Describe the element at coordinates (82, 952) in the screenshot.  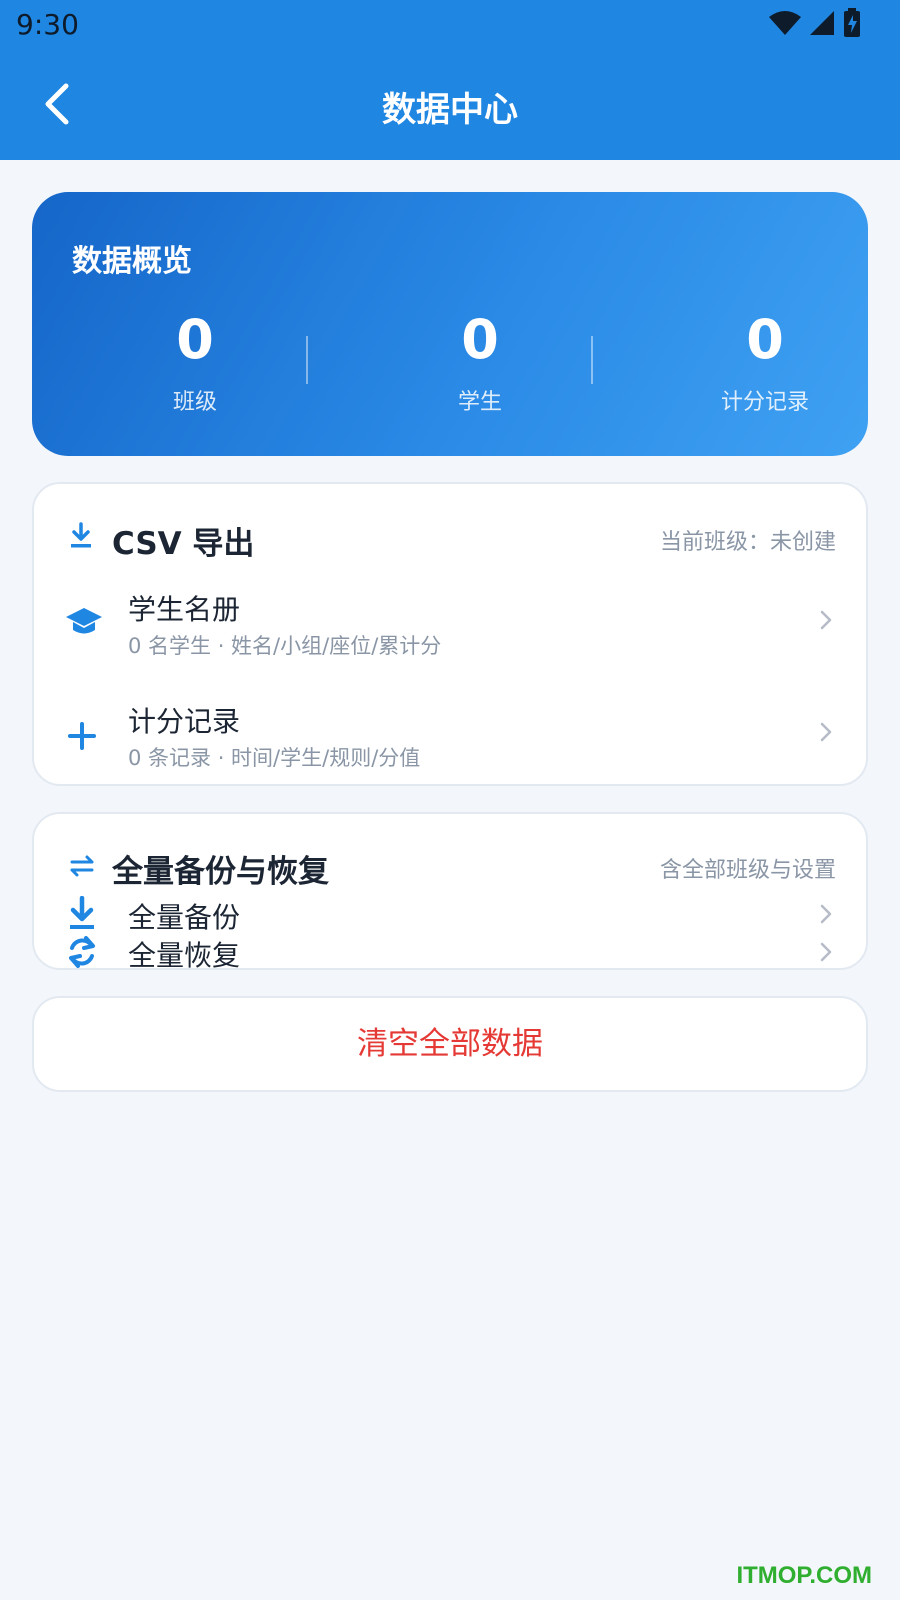
I see `refresh-icon` at that location.